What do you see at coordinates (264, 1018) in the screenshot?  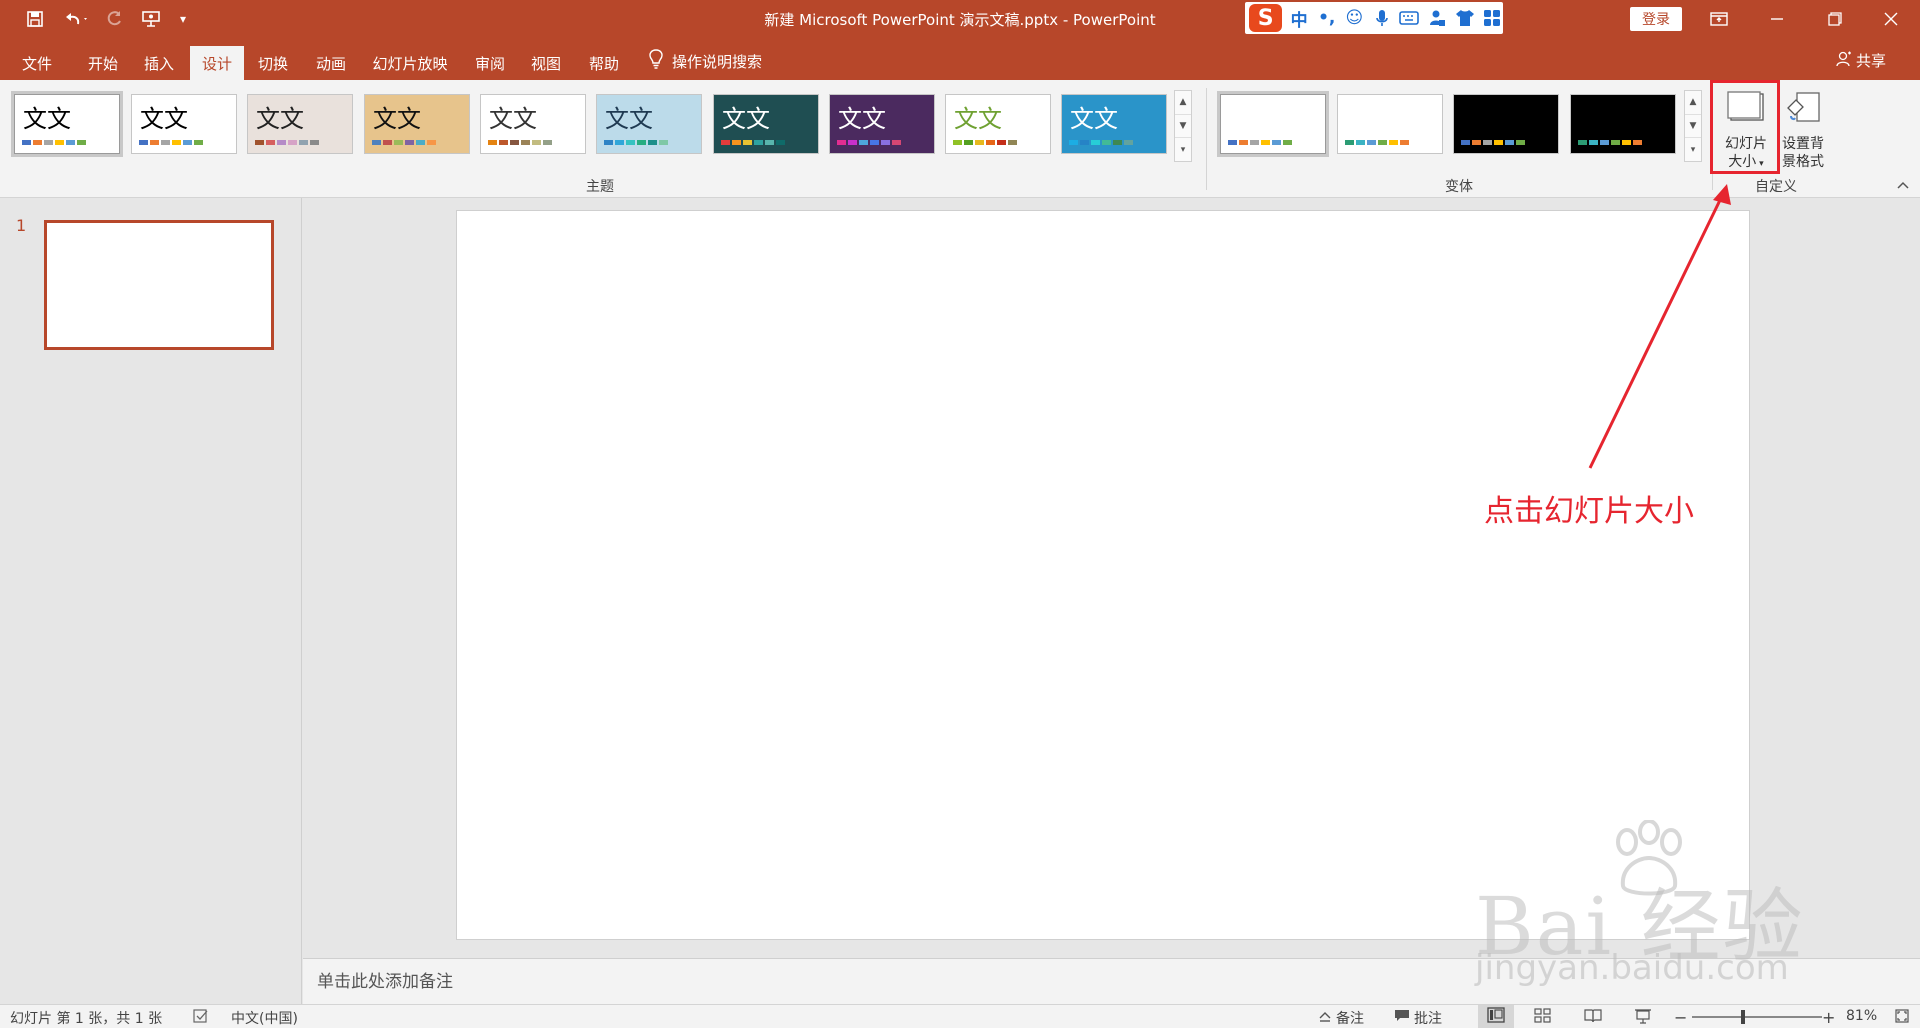 I see `language: 中文(中国)` at bounding box center [264, 1018].